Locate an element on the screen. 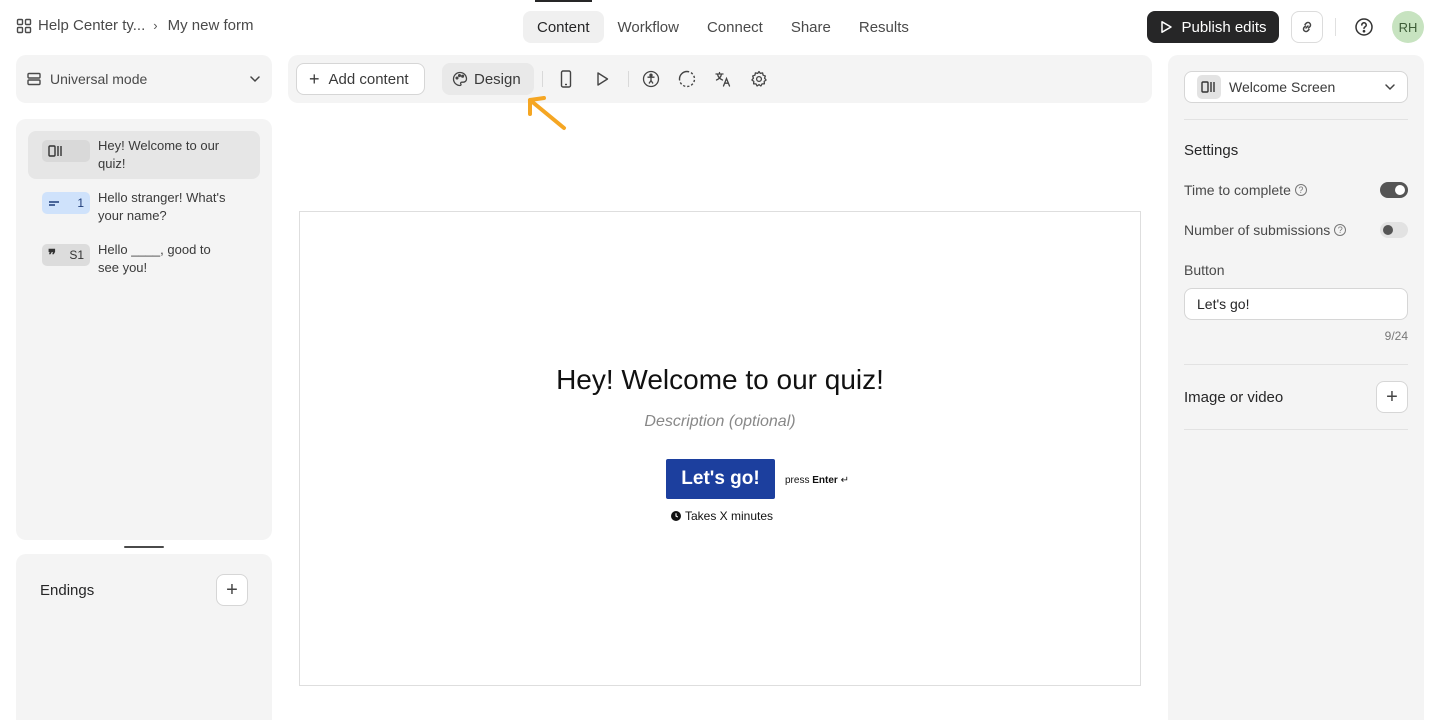 The width and height of the screenshot is (1440, 720). question-text: Hello ____, good to see you! is located at coordinates (154, 258).